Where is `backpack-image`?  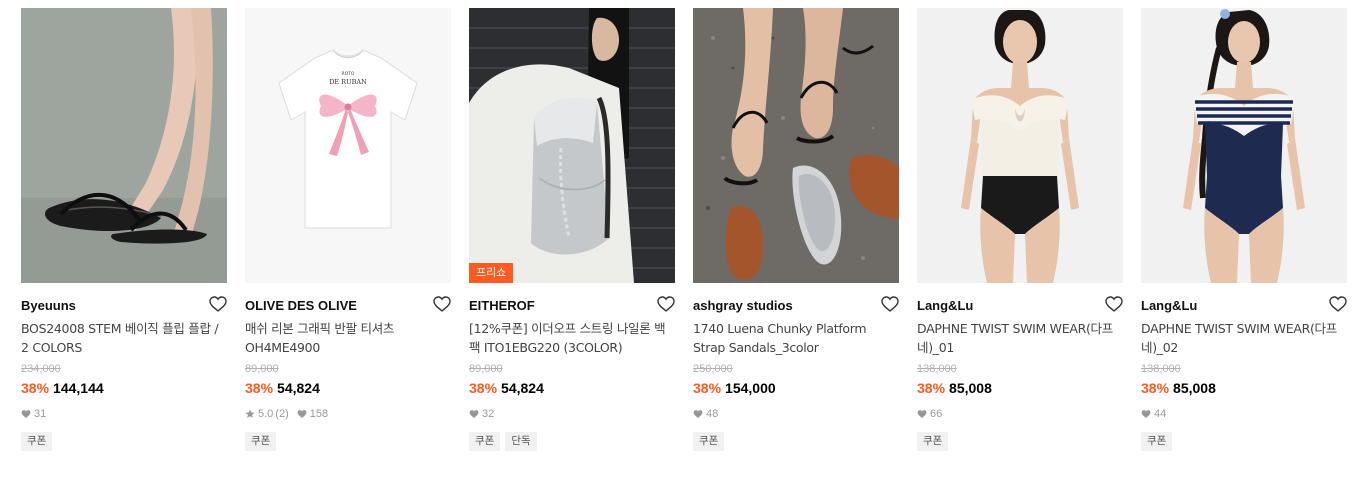
backpack-image is located at coordinates (572, 145).